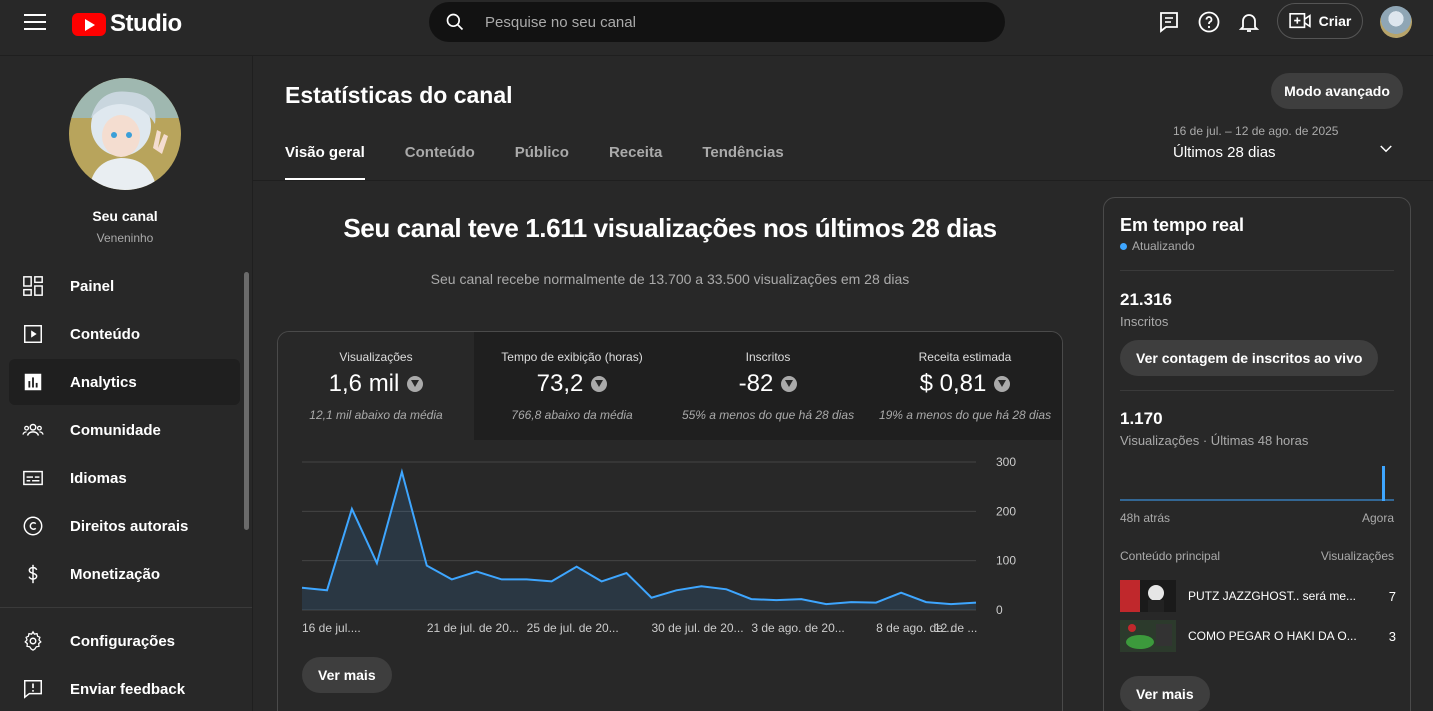 Image resolution: width=1433 pixels, height=711 pixels. What do you see at coordinates (124, 286) in the screenshot?
I see `sidebar-item-painel: Painel` at bounding box center [124, 286].